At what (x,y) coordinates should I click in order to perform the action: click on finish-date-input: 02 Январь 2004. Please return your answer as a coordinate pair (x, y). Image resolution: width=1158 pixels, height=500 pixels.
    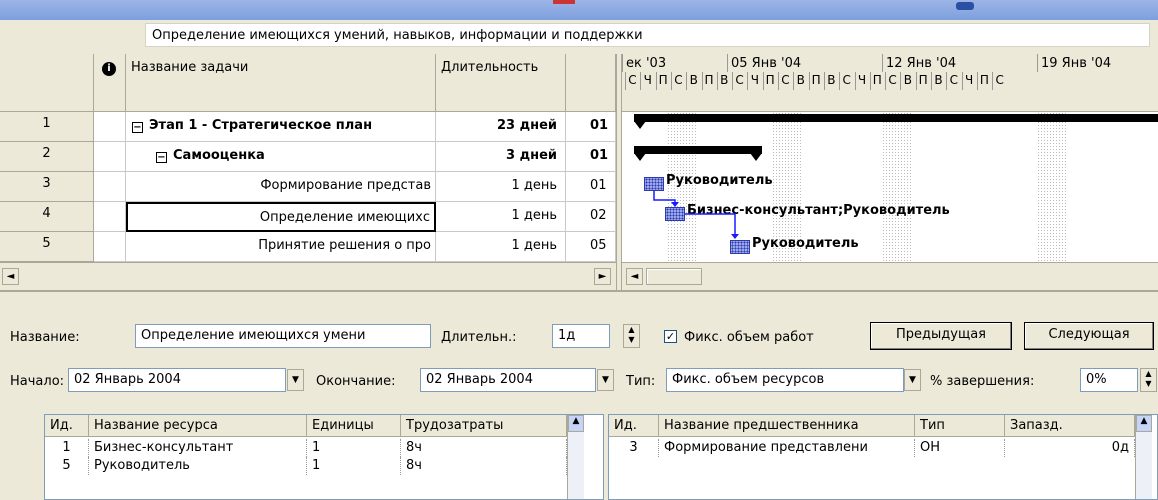
    Looking at the image, I should click on (508, 380).